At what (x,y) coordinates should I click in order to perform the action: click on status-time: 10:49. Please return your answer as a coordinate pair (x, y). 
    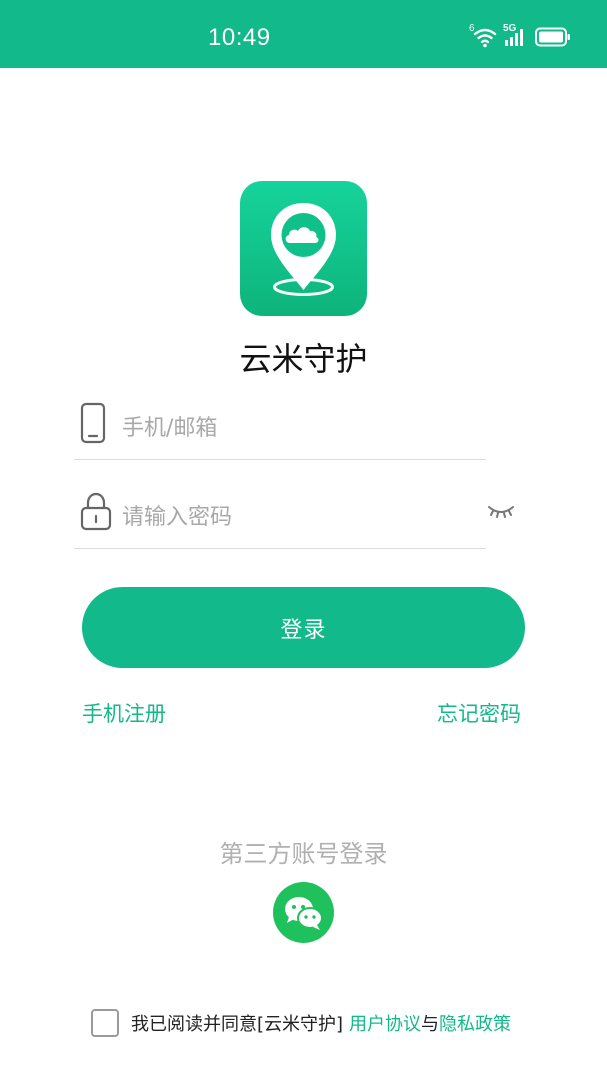
    Looking at the image, I should click on (239, 37).